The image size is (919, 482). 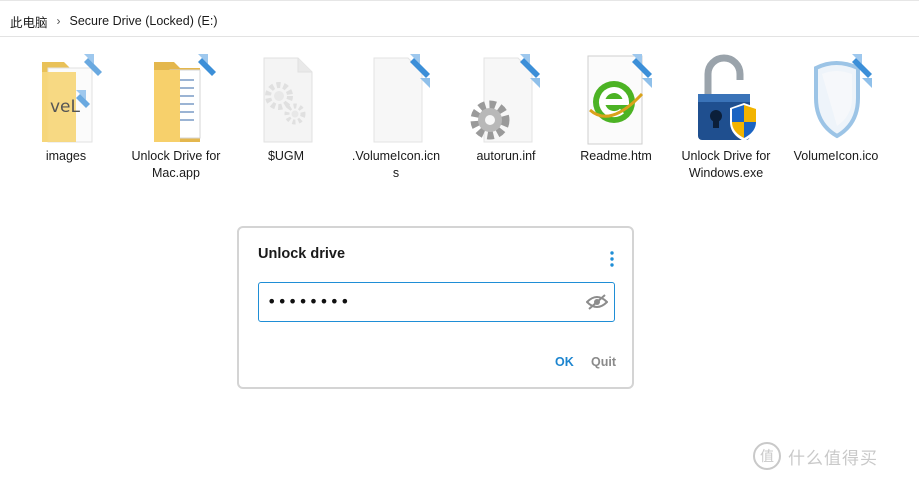 I want to click on svg-text: 值, so click(x=767, y=457).